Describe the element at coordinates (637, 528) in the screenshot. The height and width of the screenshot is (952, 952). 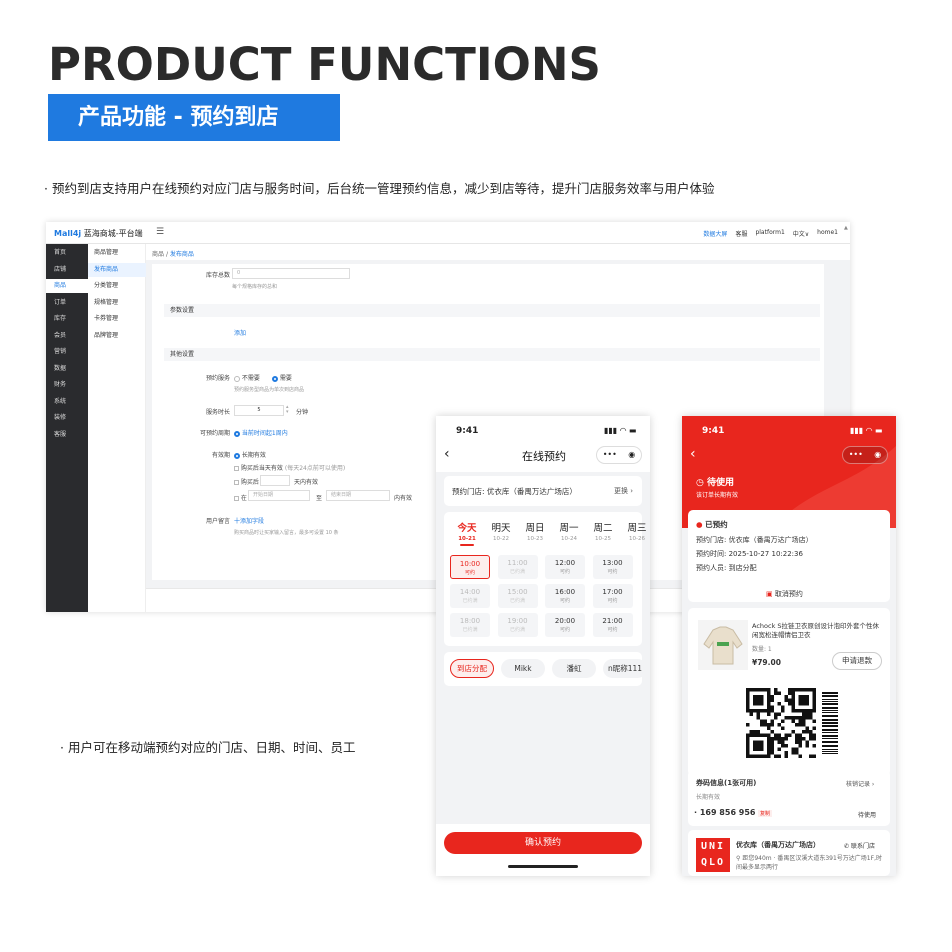
I see `day-name: 周三` at that location.